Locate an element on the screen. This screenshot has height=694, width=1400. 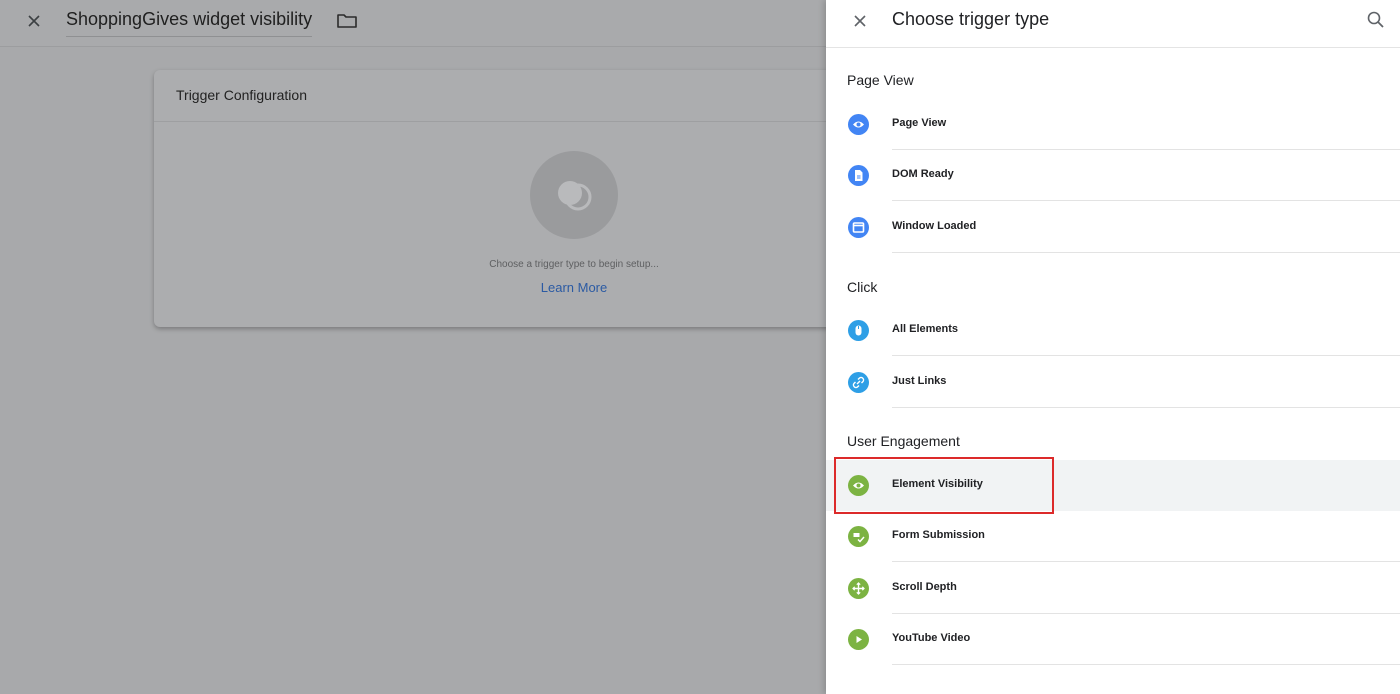
trigger-item-label: Window Loaded is located at coordinates (934, 226).